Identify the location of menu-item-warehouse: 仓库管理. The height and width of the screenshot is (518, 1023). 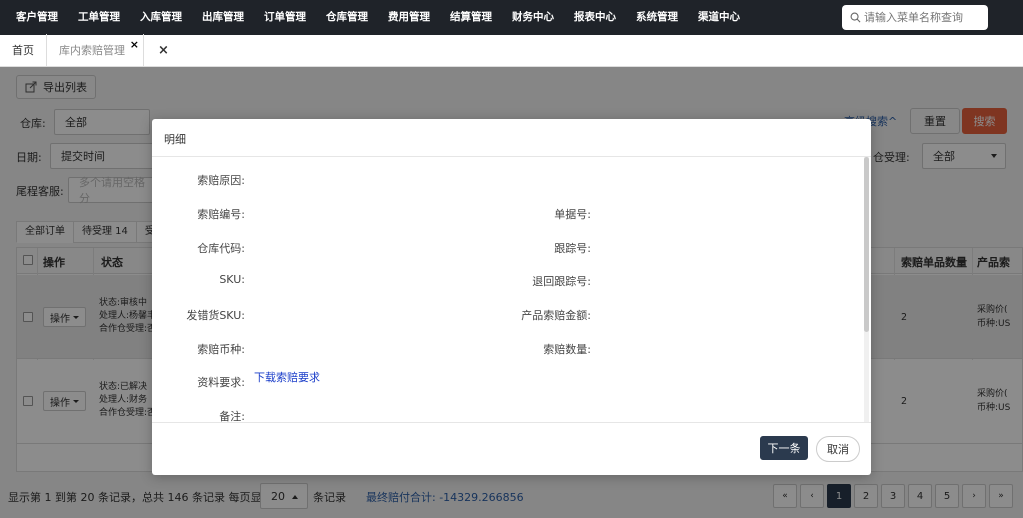
(347, 17).